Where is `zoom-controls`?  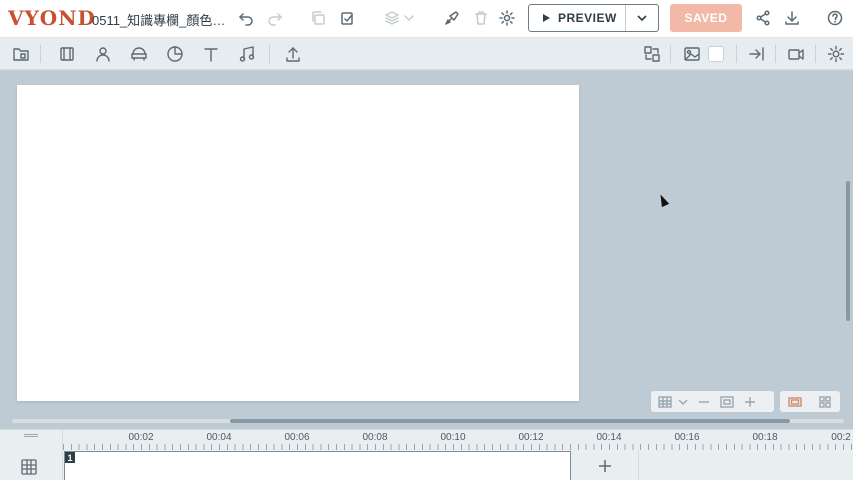
zoom-controls is located at coordinates (712, 401).